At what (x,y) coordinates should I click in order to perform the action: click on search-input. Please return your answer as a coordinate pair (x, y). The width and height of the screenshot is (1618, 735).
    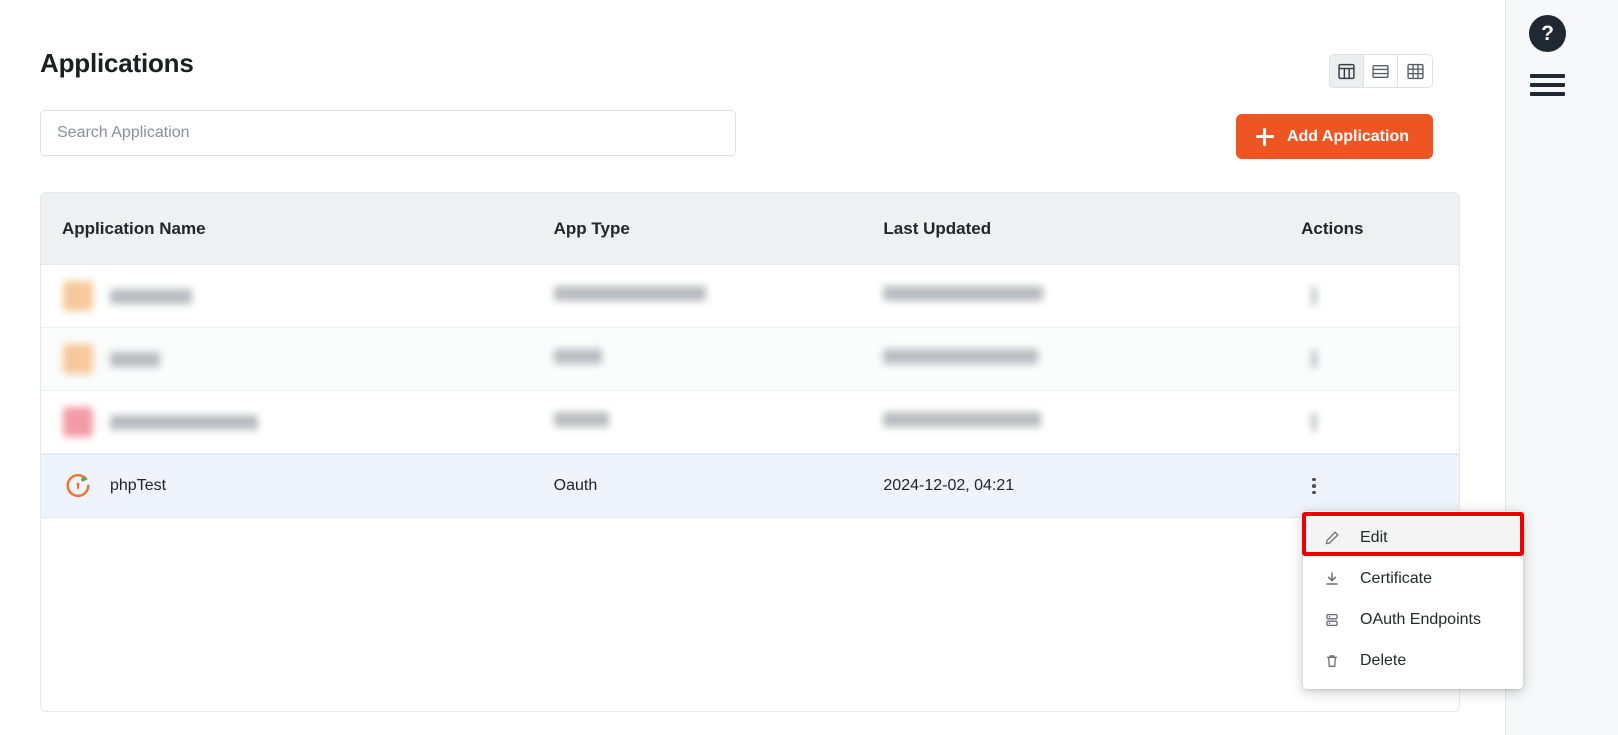
    Looking at the image, I should click on (388, 133).